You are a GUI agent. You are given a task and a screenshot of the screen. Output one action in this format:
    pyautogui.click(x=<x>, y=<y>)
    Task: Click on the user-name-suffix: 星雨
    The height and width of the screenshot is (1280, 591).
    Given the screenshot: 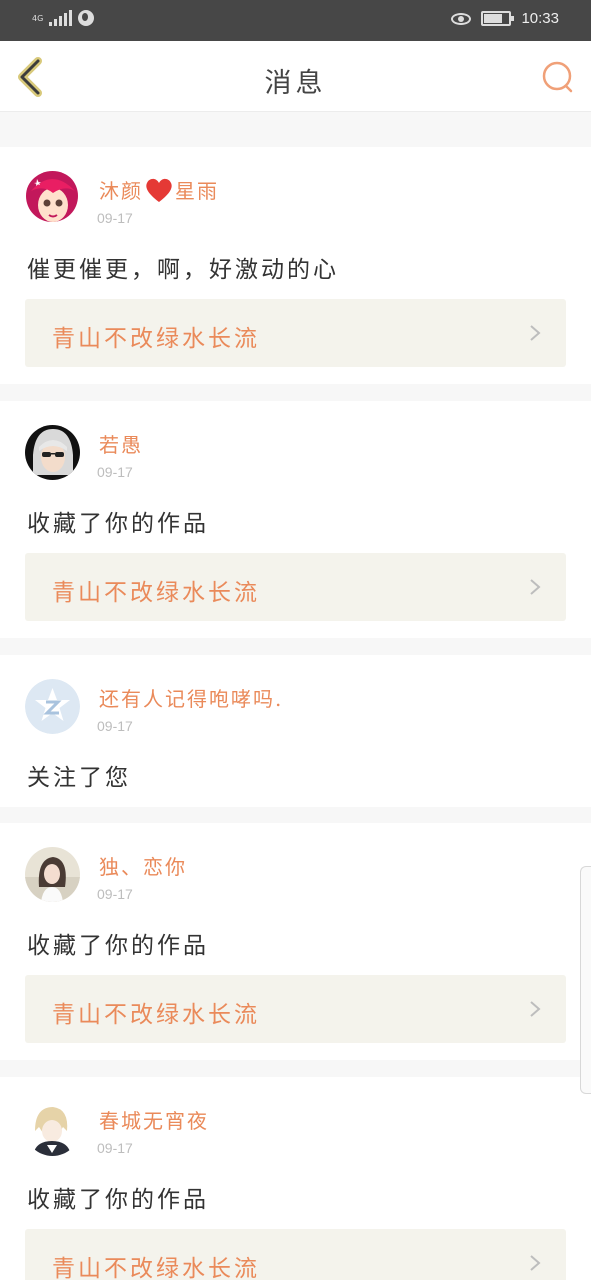 What is the action you would take?
    pyautogui.click(x=197, y=191)
    